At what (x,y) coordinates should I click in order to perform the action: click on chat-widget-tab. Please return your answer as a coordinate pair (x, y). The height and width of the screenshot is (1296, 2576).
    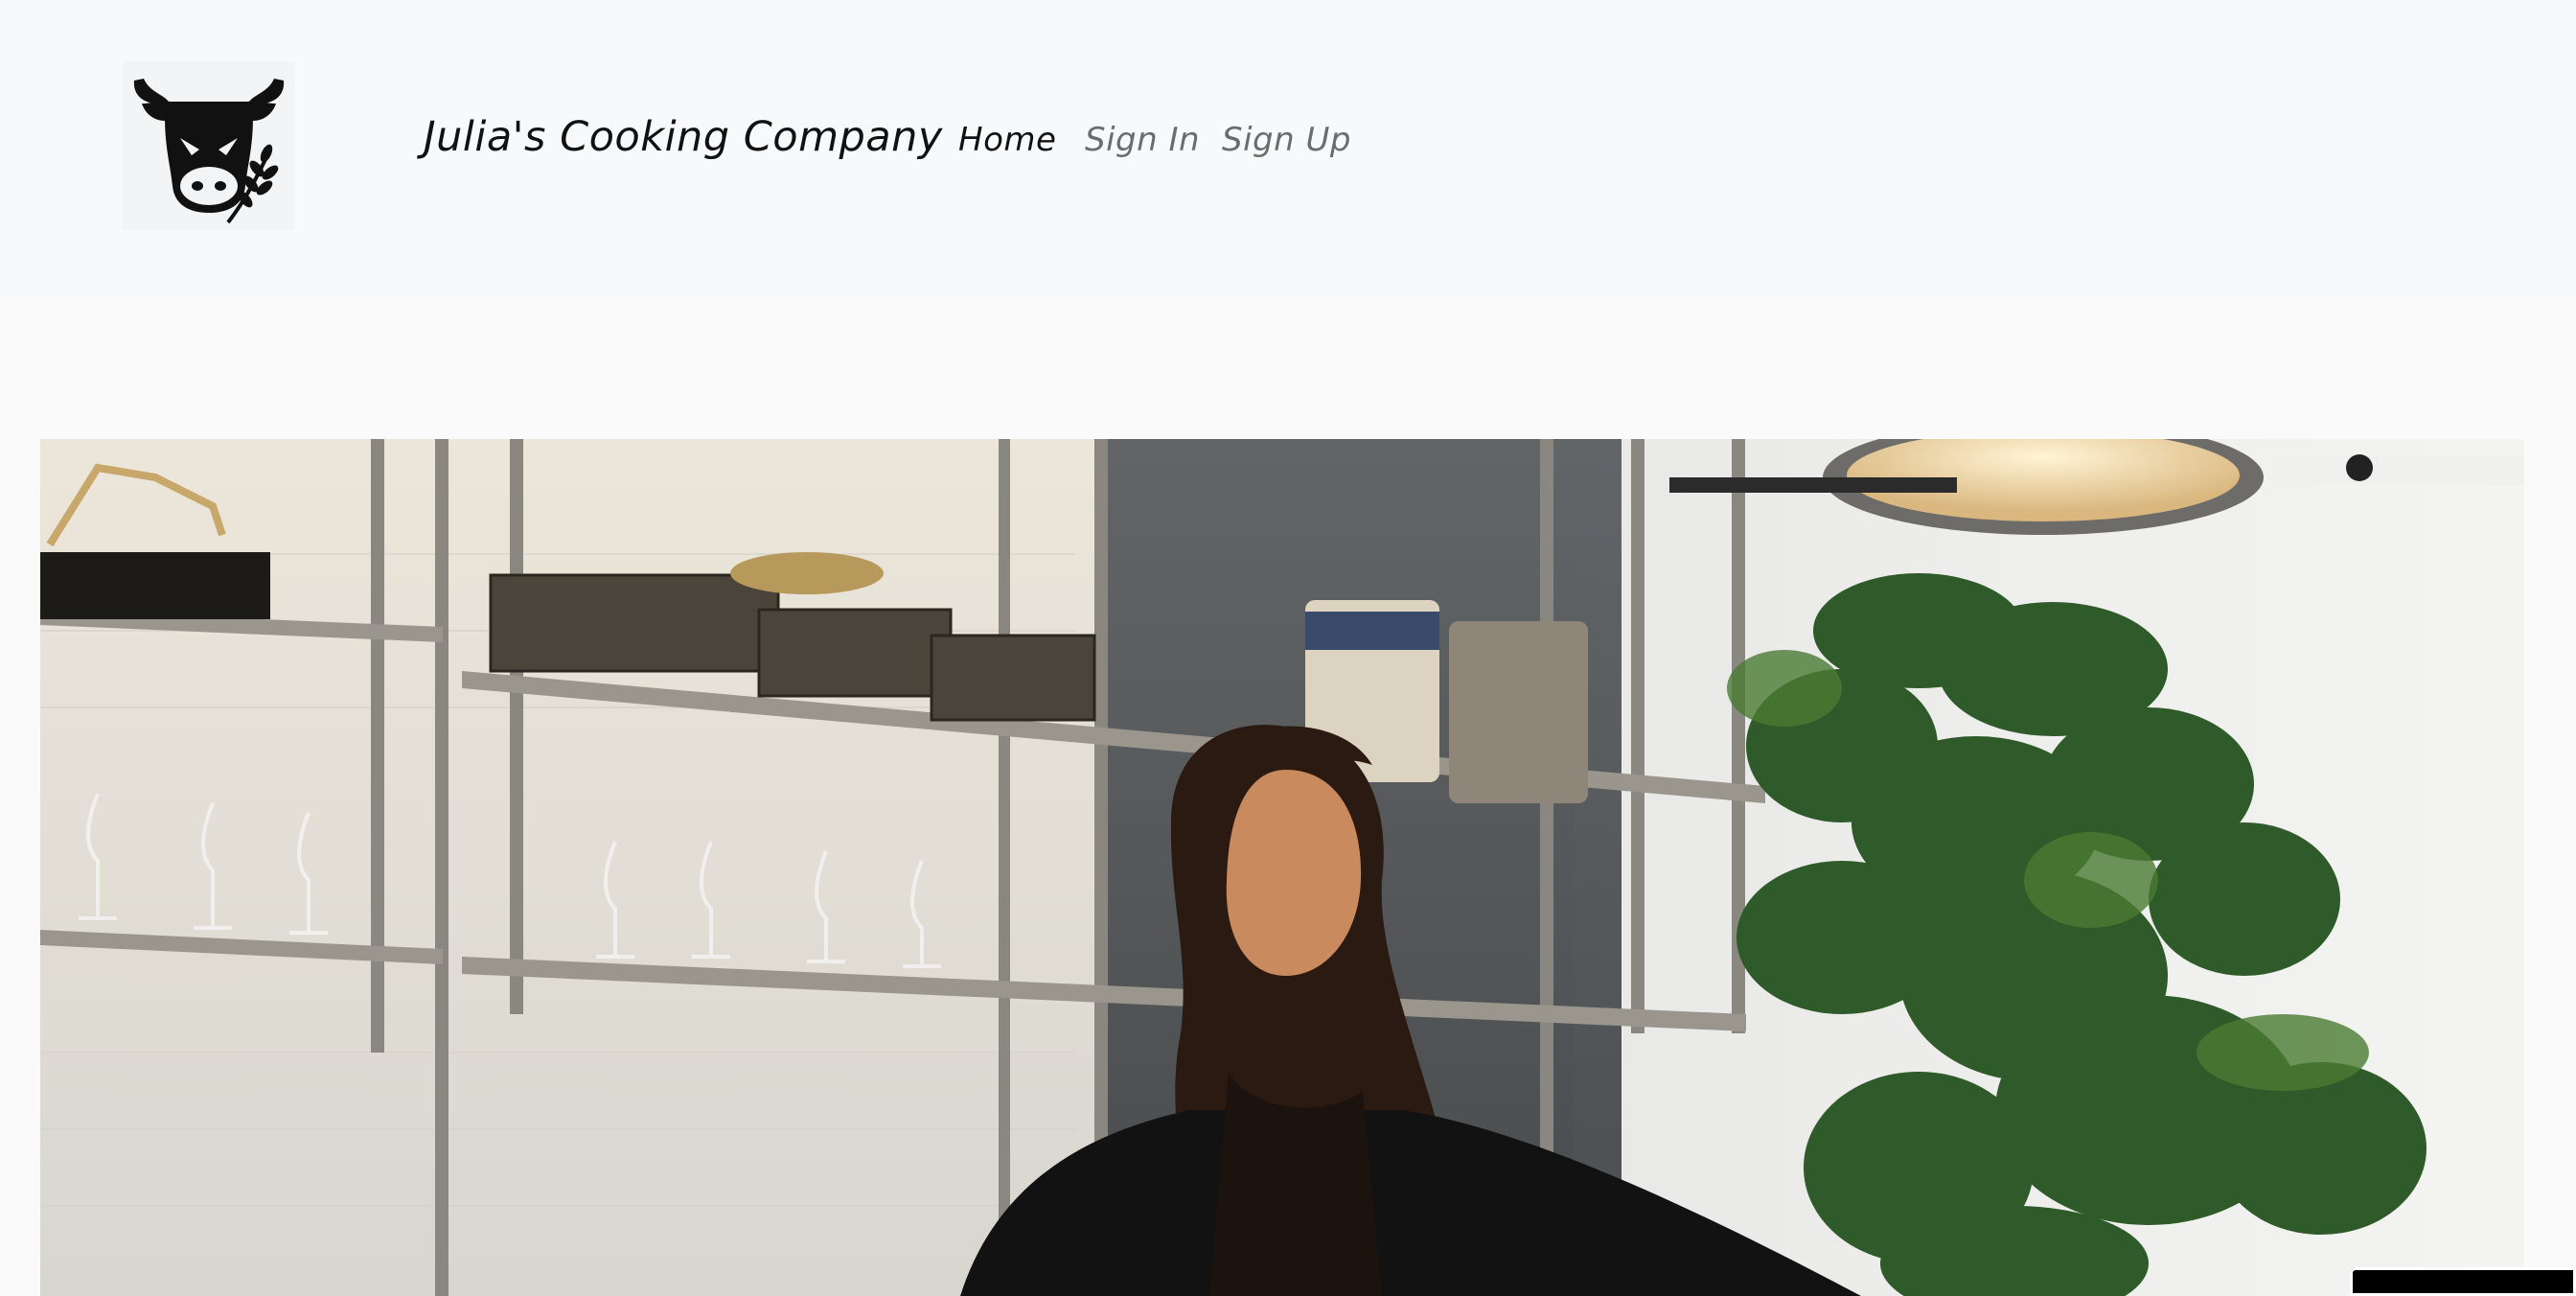
    Looking at the image, I should click on (2463, 1281).